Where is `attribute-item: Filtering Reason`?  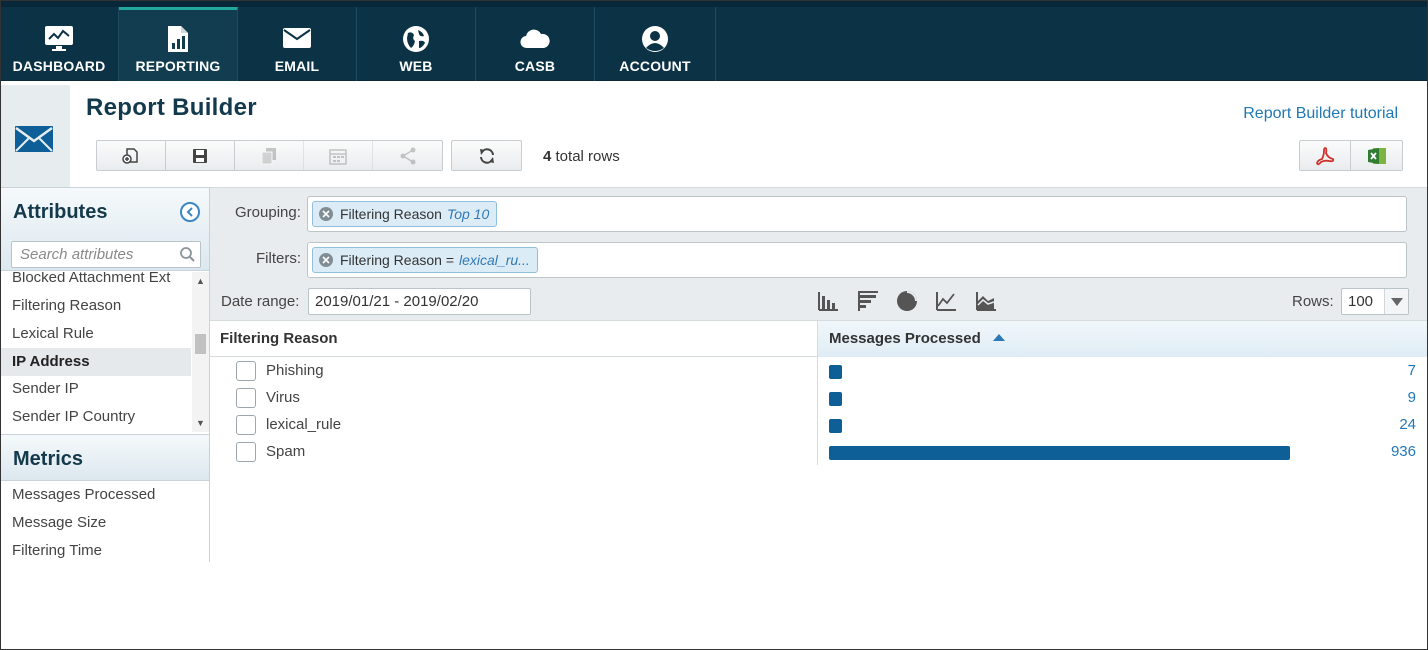 attribute-item: Filtering Reason is located at coordinates (96, 306).